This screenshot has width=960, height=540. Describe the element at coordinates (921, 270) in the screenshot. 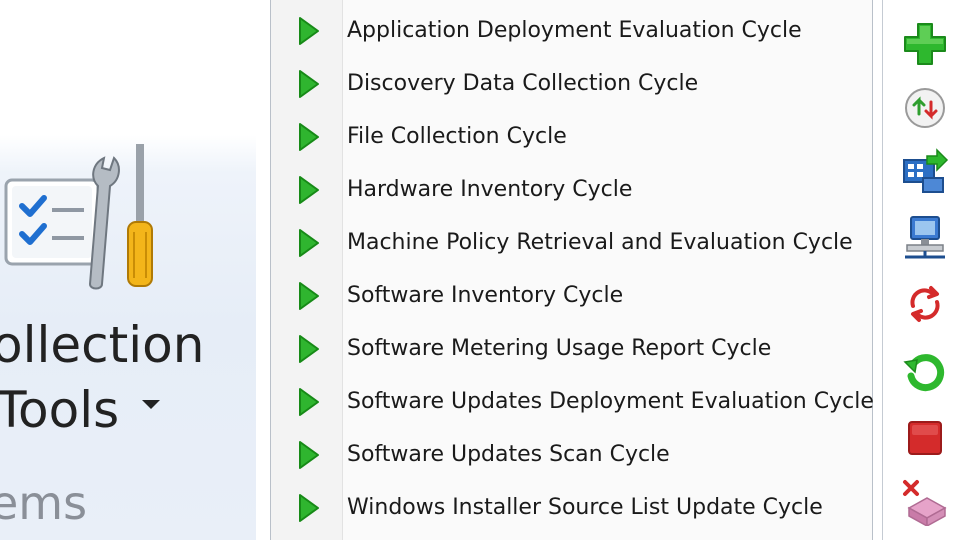

I see `actions-toolbar` at that location.